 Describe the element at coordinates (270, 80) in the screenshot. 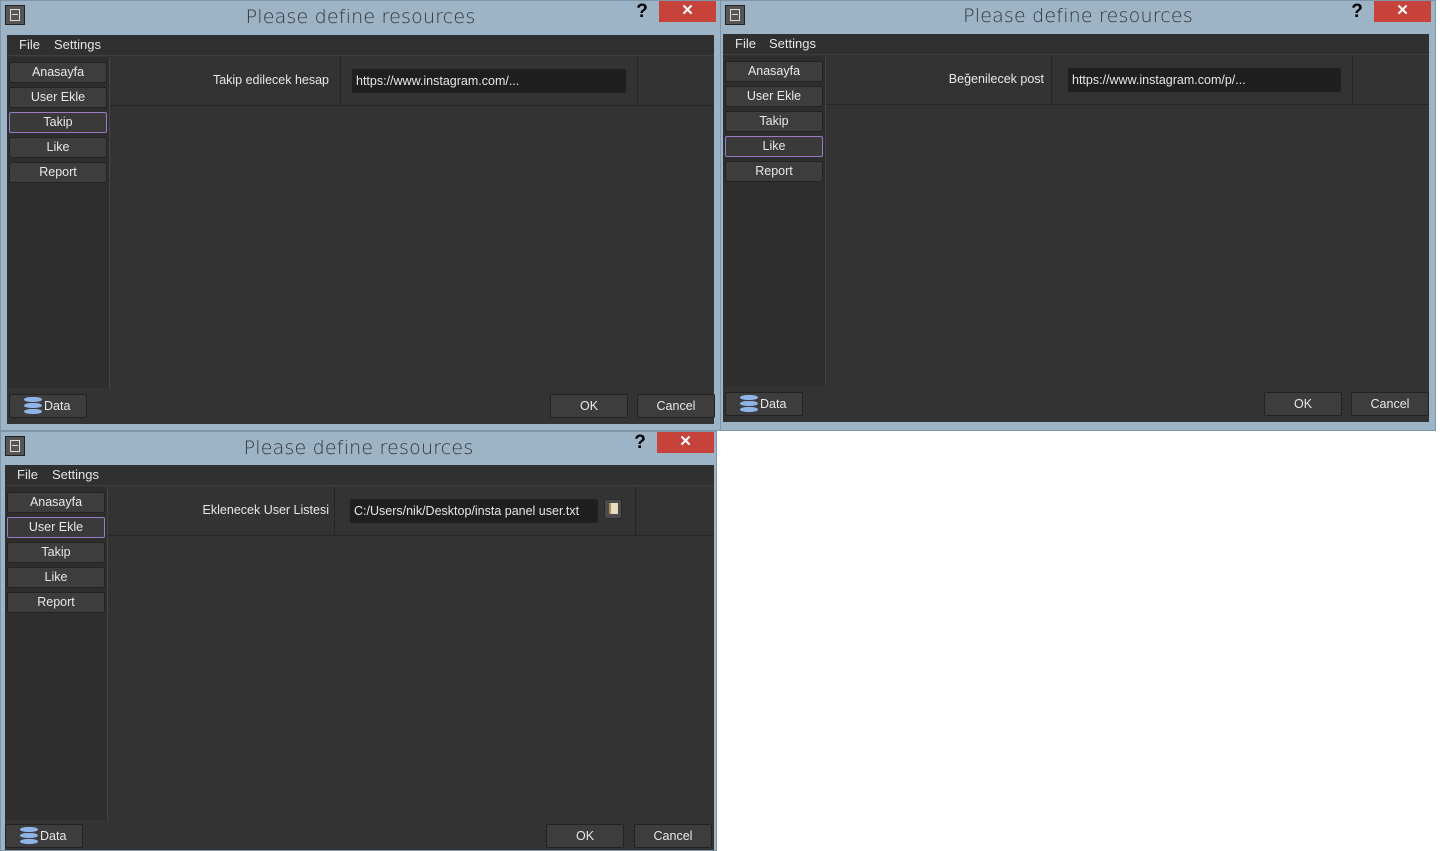

I see `field-label: Takip edilecek hesap` at that location.